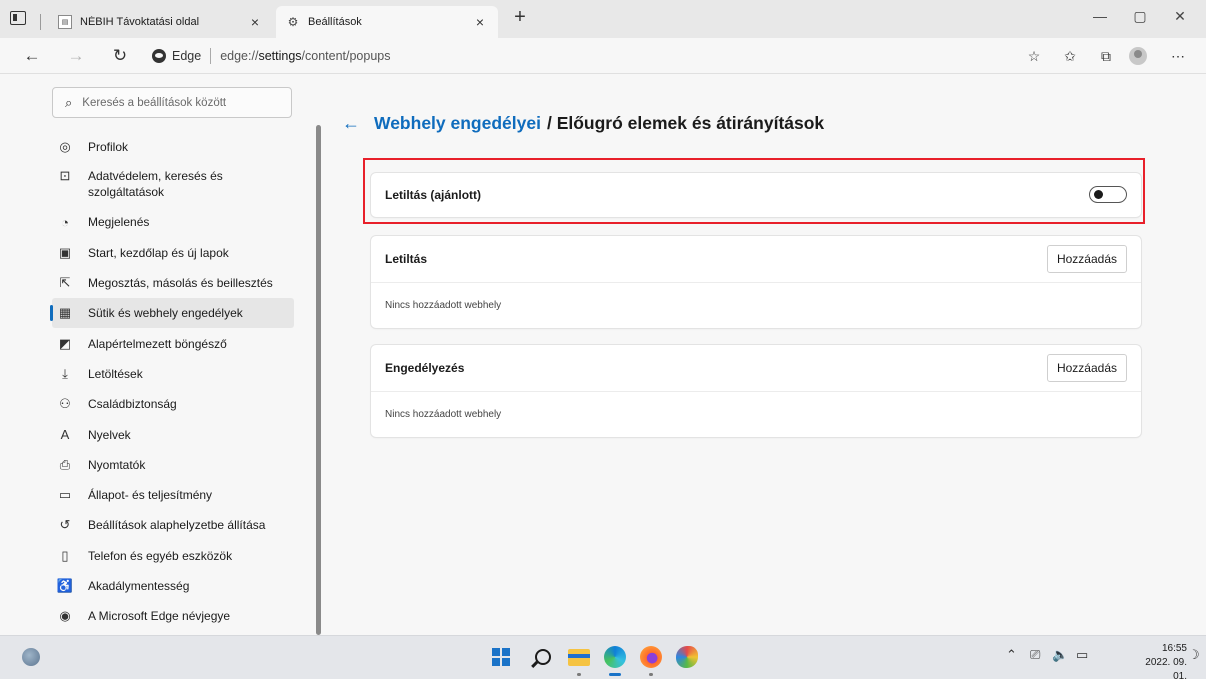 Image resolution: width=1206 pixels, height=679 pixels. What do you see at coordinates (109, 434) in the screenshot?
I see `sidebar-item-label: Nyelvek` at bounding box center [109, 434].